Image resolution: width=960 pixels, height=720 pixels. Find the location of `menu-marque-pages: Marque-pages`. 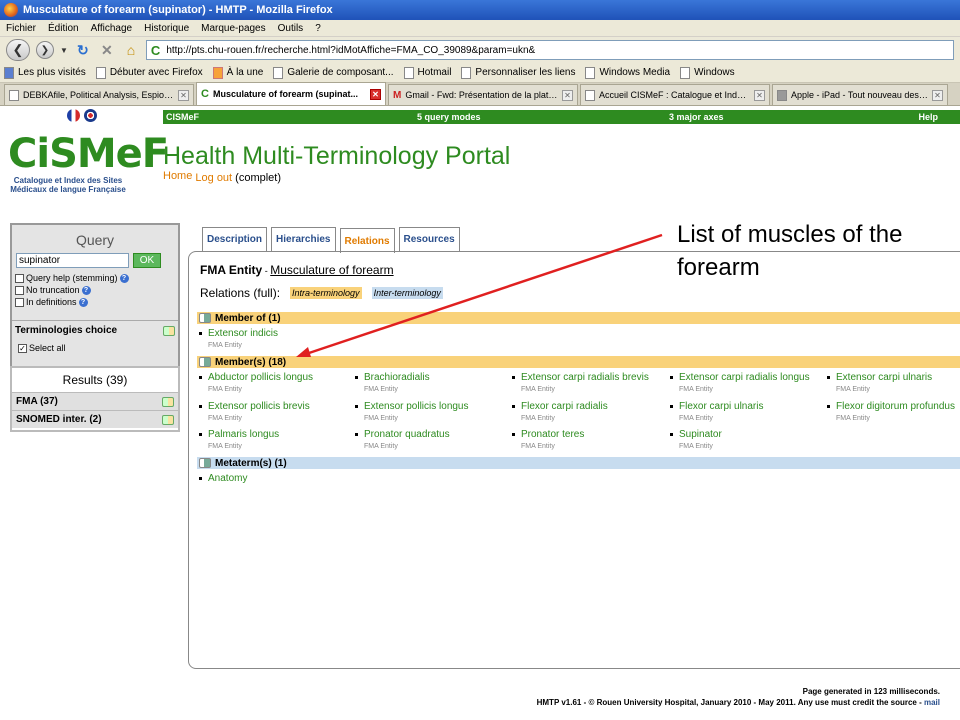

menu-marque-pages: Marque-pages is located at coordinates (233, 28).